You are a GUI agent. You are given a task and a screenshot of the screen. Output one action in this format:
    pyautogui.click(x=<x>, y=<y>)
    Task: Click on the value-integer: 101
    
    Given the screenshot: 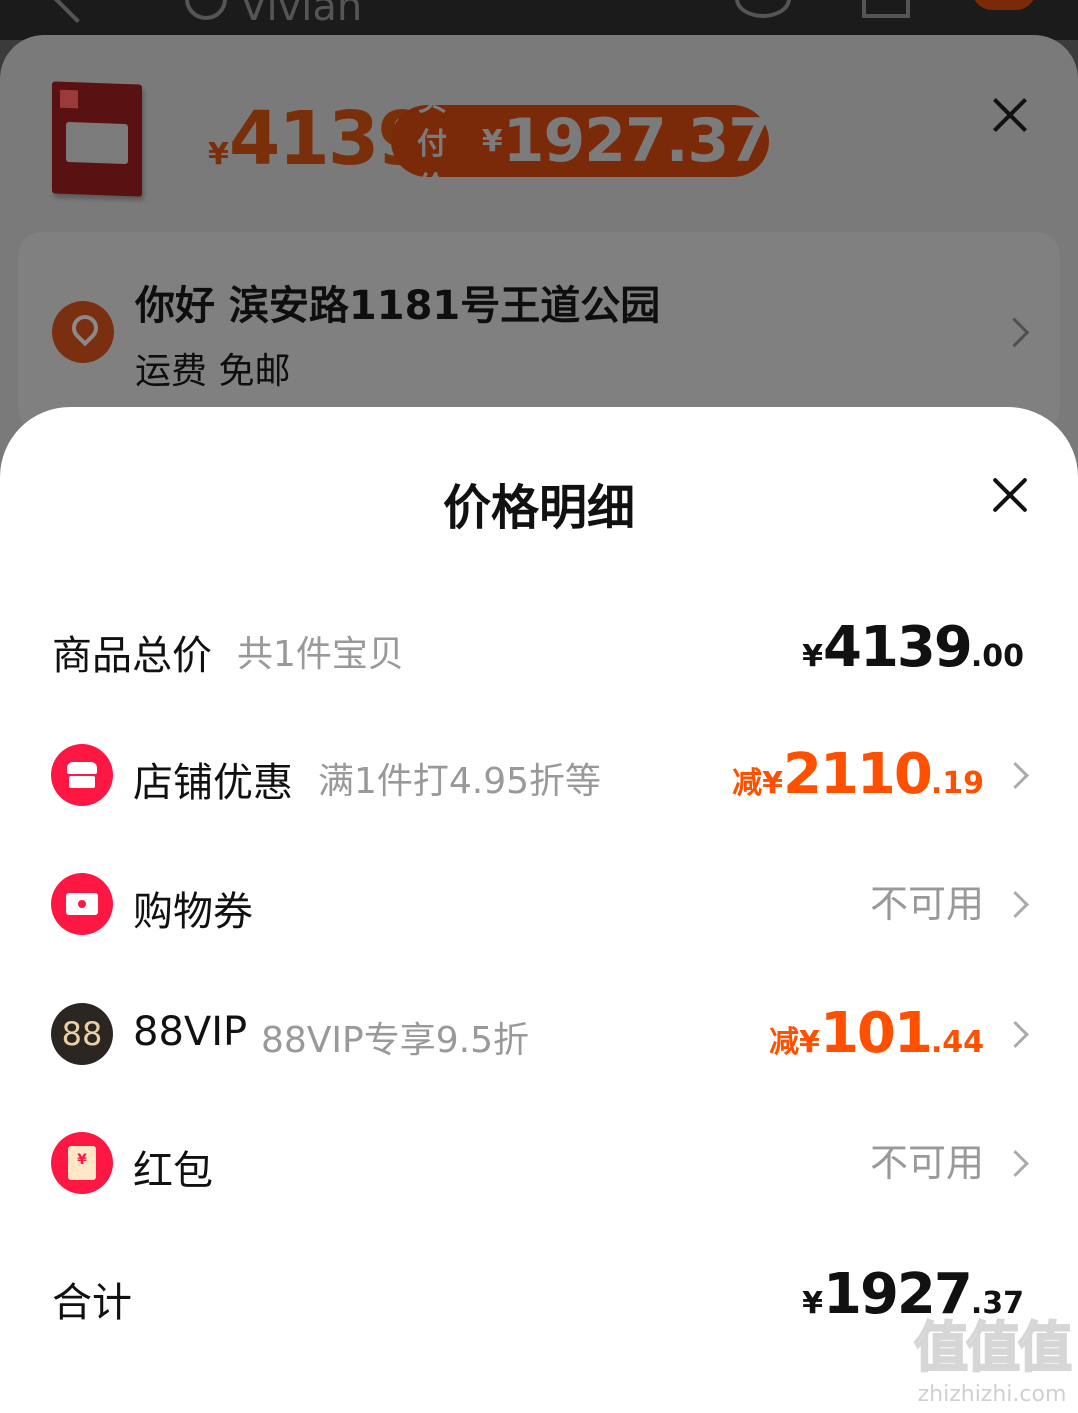 What is the action you would take?
    pyautogui.click(x=876, y=1033)
    